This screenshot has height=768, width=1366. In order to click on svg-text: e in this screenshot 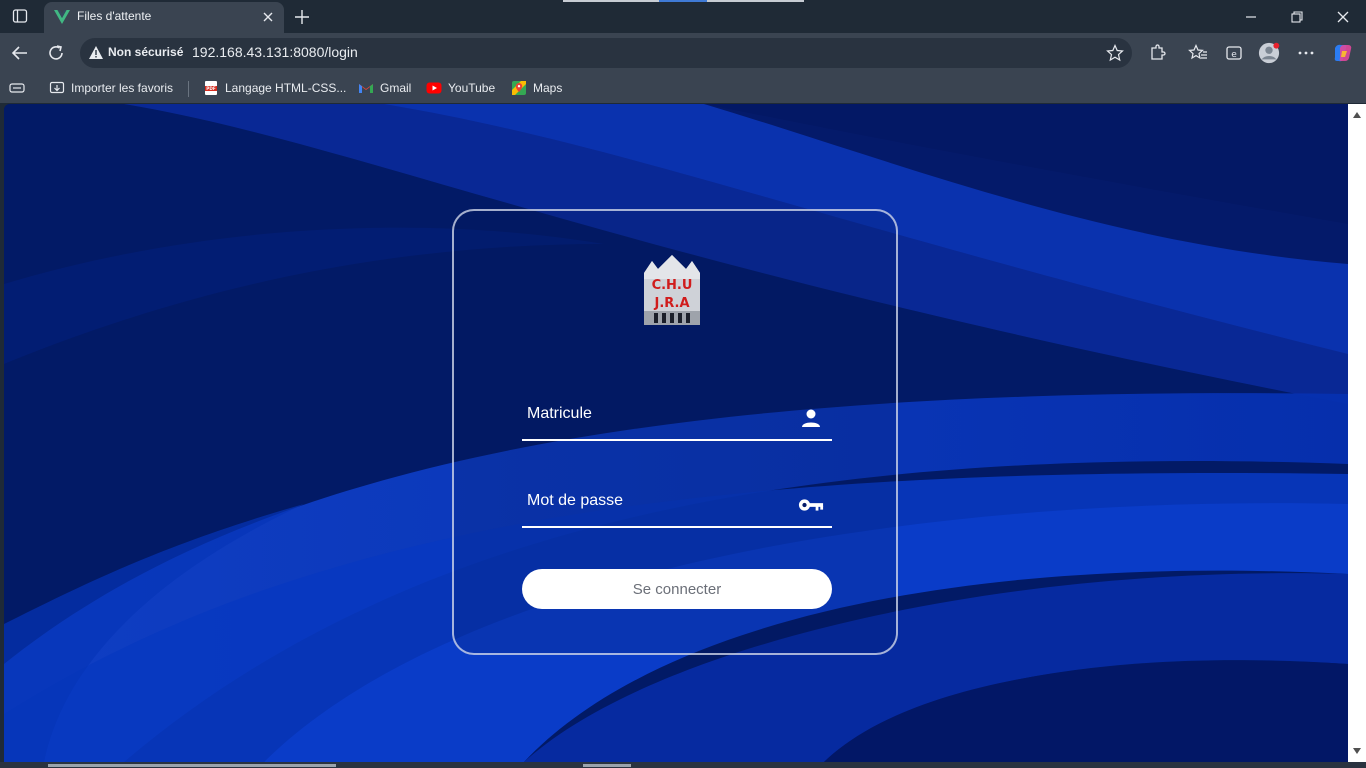, I will do `click(1234, 55)`.